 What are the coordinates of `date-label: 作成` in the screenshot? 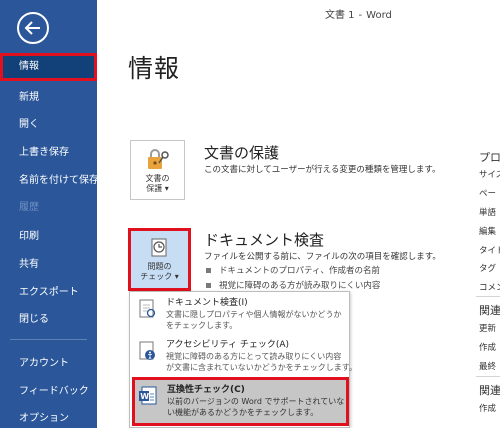 It's located at (488, 348).